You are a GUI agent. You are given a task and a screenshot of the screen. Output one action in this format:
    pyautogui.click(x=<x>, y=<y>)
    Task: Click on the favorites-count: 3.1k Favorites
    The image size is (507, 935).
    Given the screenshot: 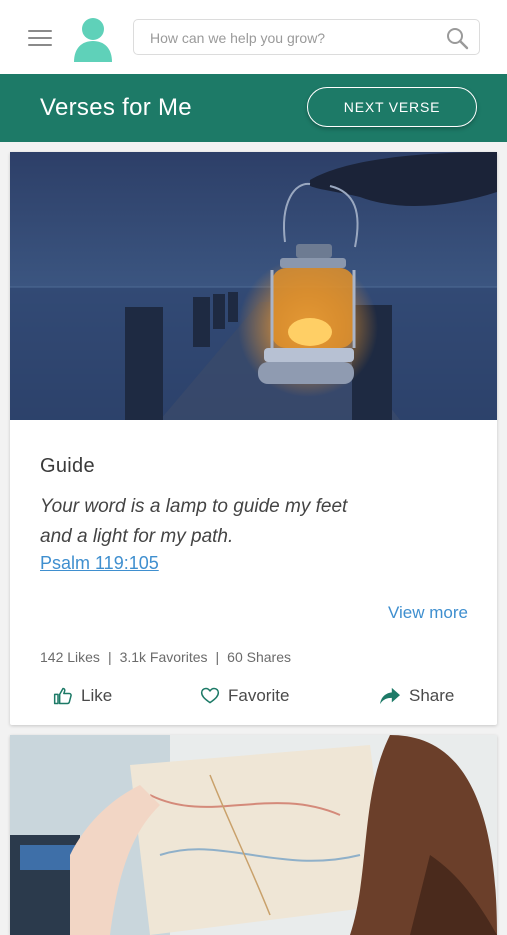 What is the action you would take?
    pyautogui.click(x=163, y=657)
    